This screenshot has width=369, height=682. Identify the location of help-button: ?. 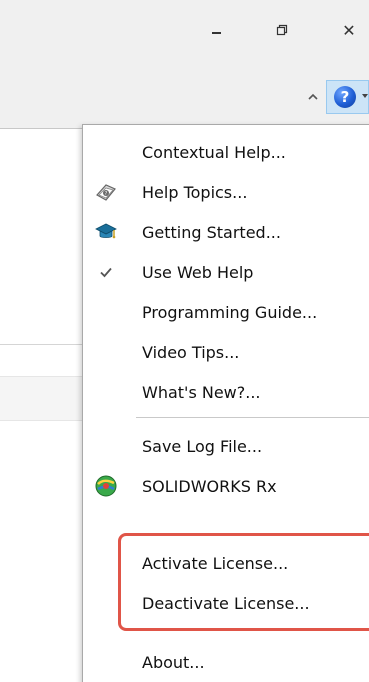
(347, 97).